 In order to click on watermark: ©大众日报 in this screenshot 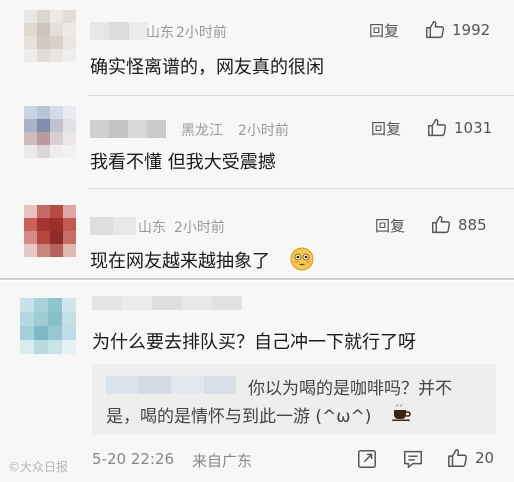, I will do `click(38, 467)`.